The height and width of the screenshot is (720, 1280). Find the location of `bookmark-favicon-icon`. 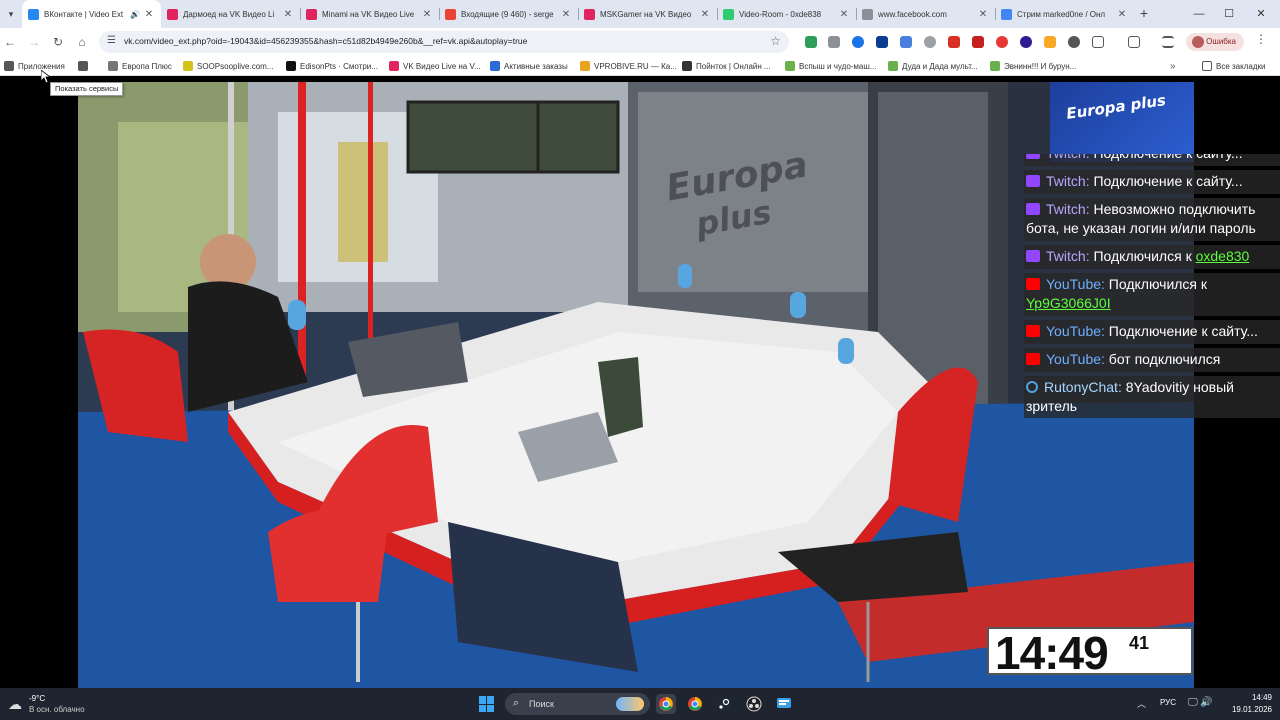

bookmark-favicon-icon is located at coordinates (188, 66).